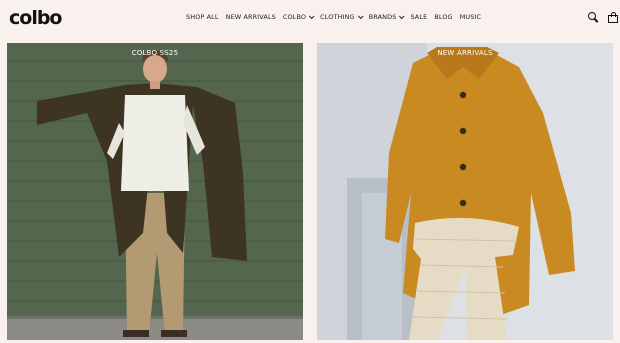  I want to click on nav-sale: SALE, so click(418, 17).